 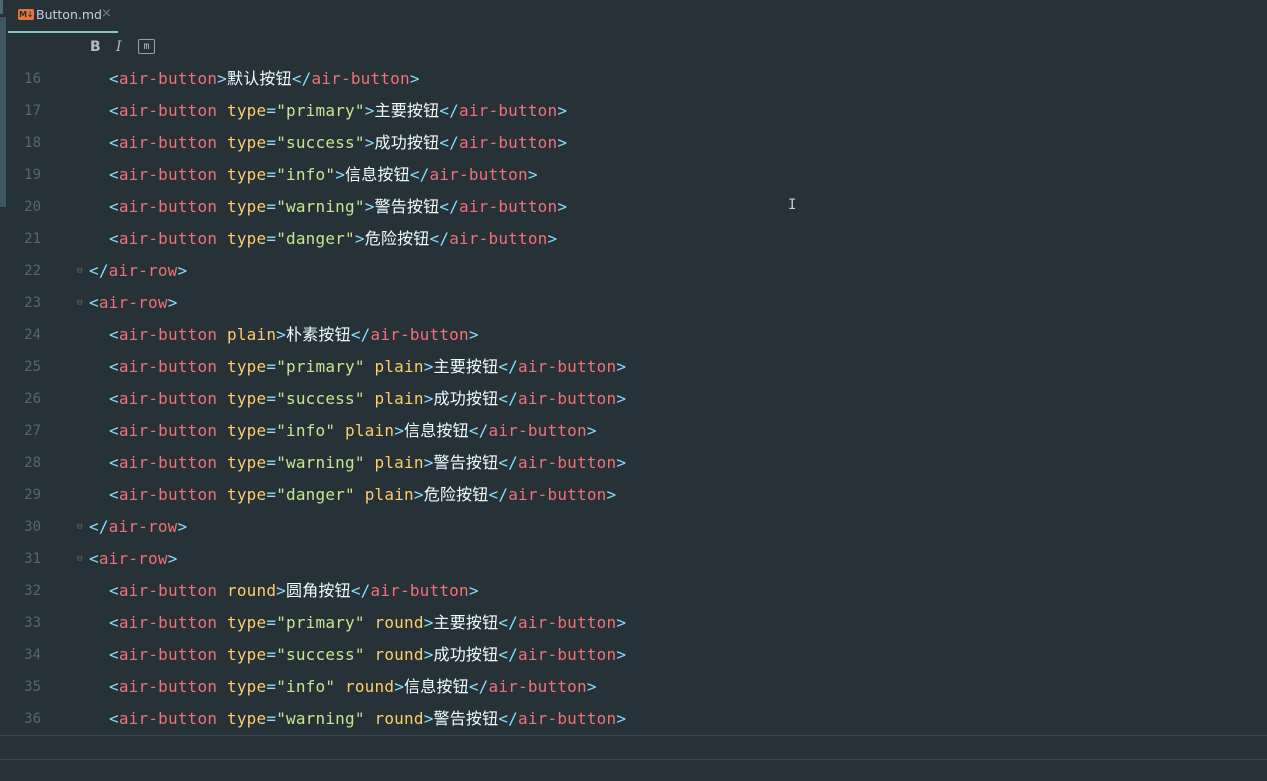 I want to click on code-line: 24 <air-button plain>朴素按钮</air-button>, so click(x=637, y=335).